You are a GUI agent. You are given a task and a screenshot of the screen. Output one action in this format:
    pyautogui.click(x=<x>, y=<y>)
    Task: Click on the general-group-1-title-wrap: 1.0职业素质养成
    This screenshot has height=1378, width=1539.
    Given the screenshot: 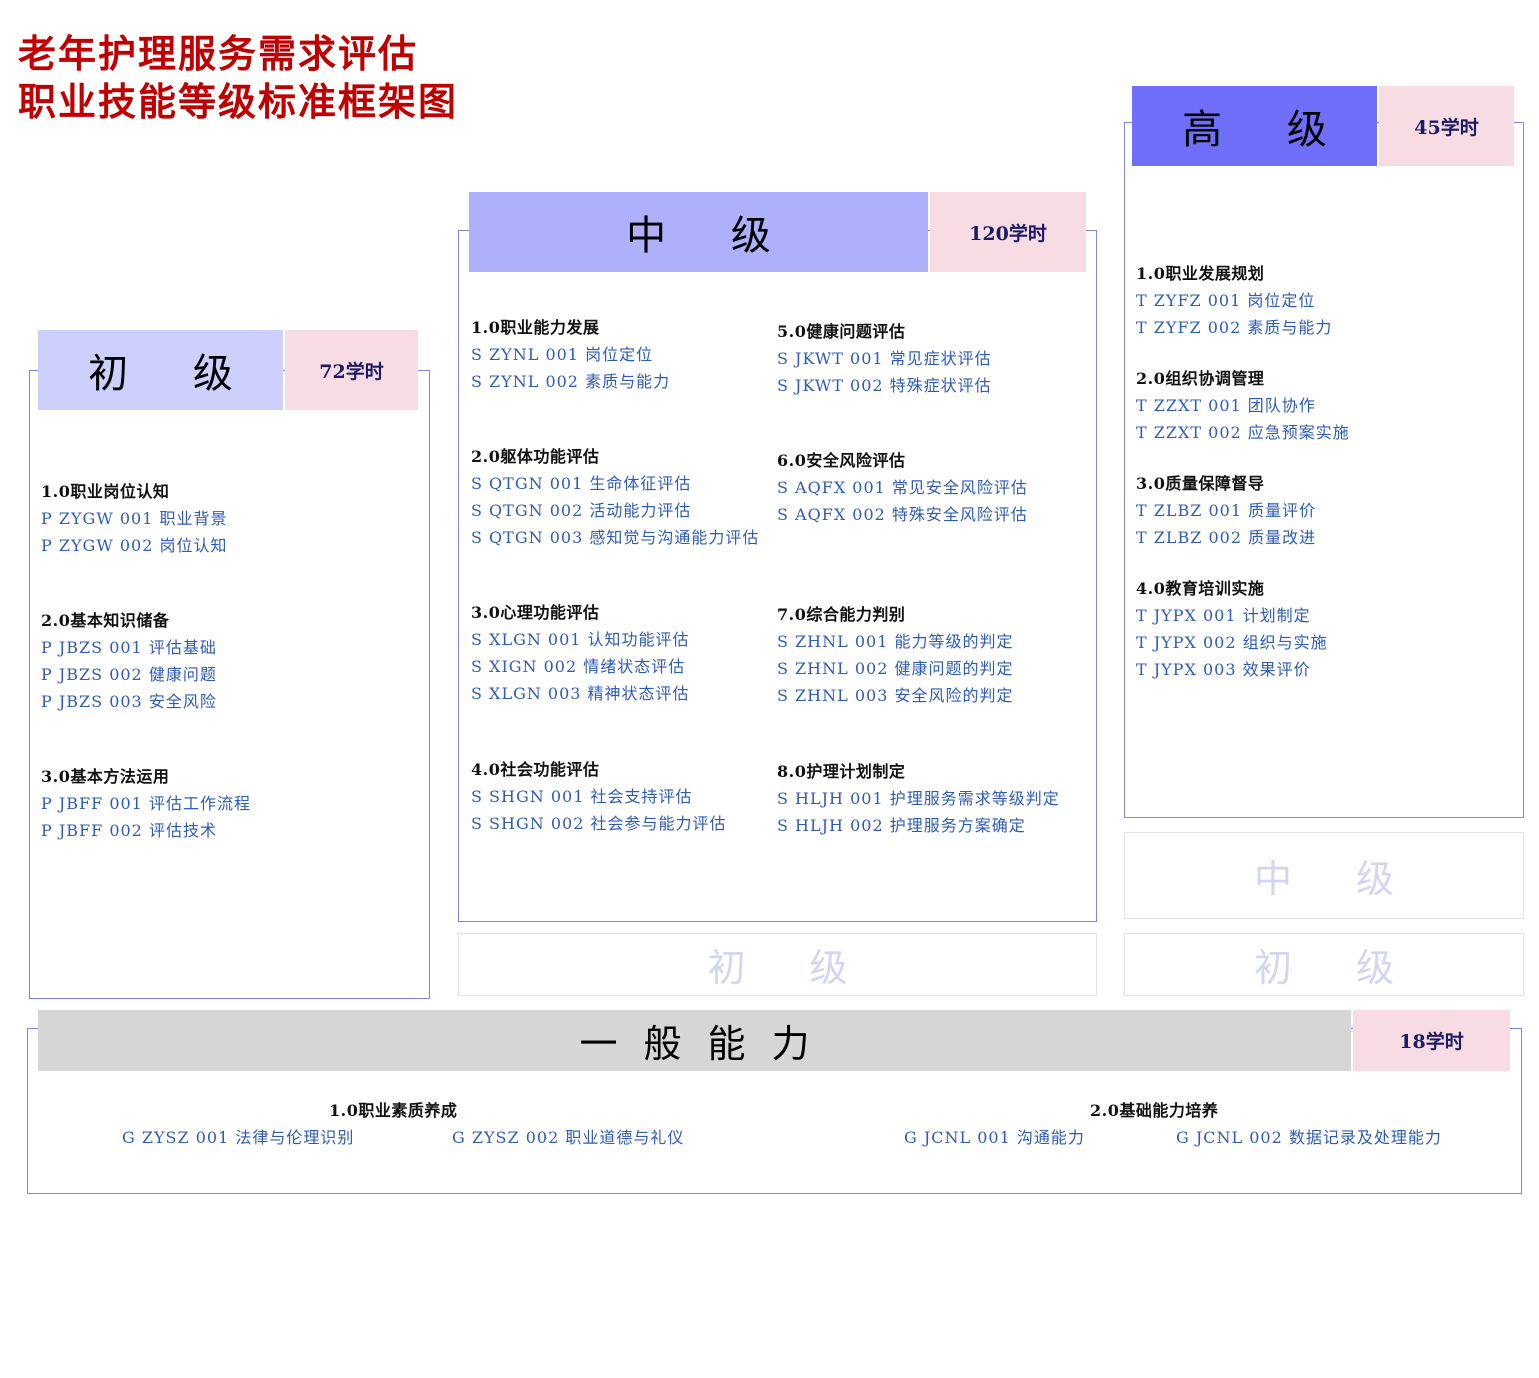 What is the action you would take?
    pyautogui.click(x=393, y=1110)
    